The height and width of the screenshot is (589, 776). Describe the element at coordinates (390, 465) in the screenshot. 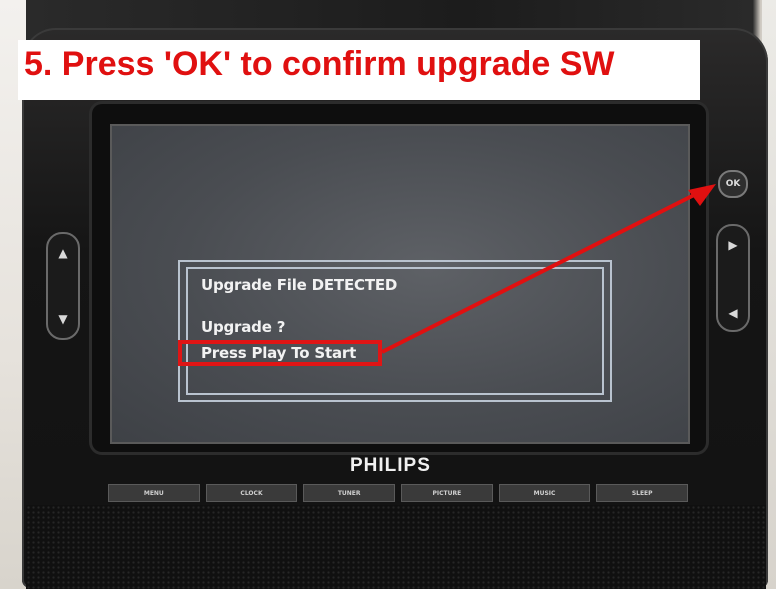

I see `brand-logo: PHILIPS` at that location.